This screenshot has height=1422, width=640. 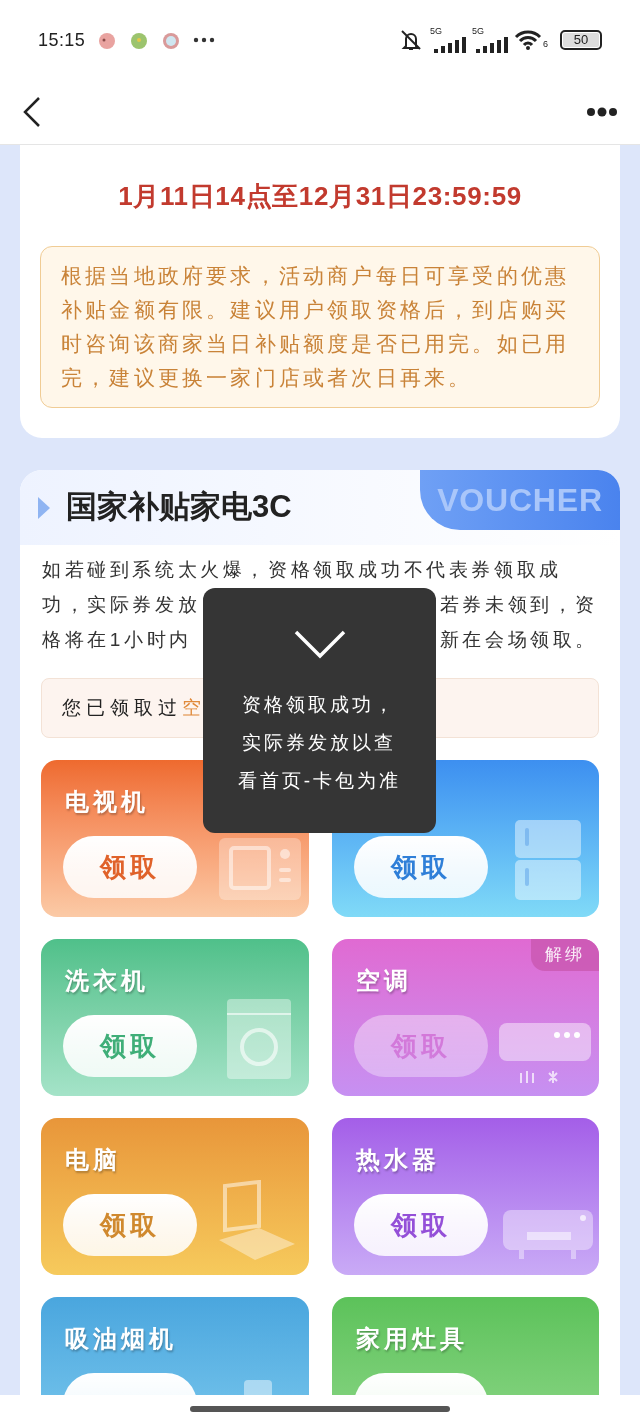 What do you see at coordinates (319, 742) in the screenshot?
I see `toast-message: 实际券发放以查` at bounding box center [319, 742].